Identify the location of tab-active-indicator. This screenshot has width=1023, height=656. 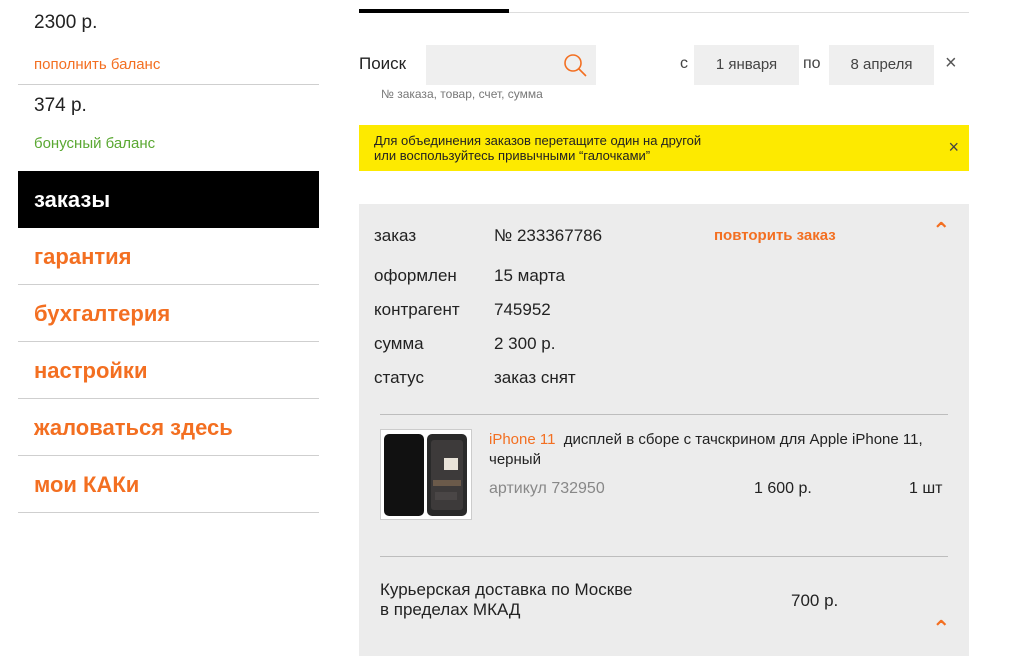
(434, 11).